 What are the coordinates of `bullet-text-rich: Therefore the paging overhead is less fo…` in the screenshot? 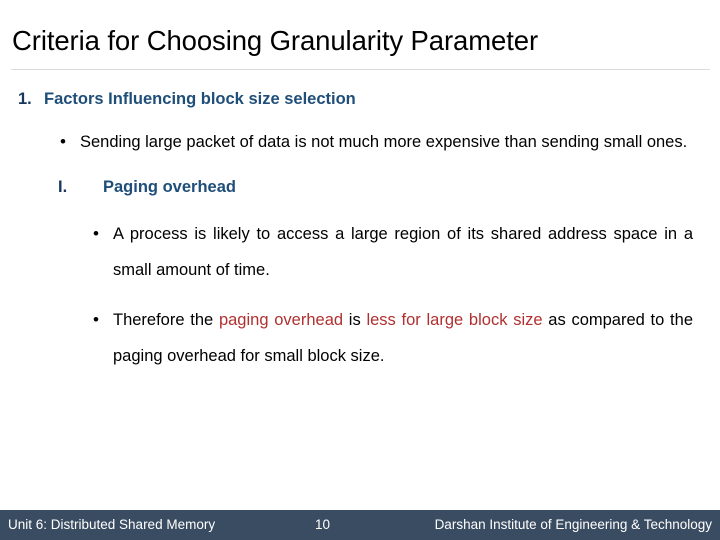 It's located at (393, 338).